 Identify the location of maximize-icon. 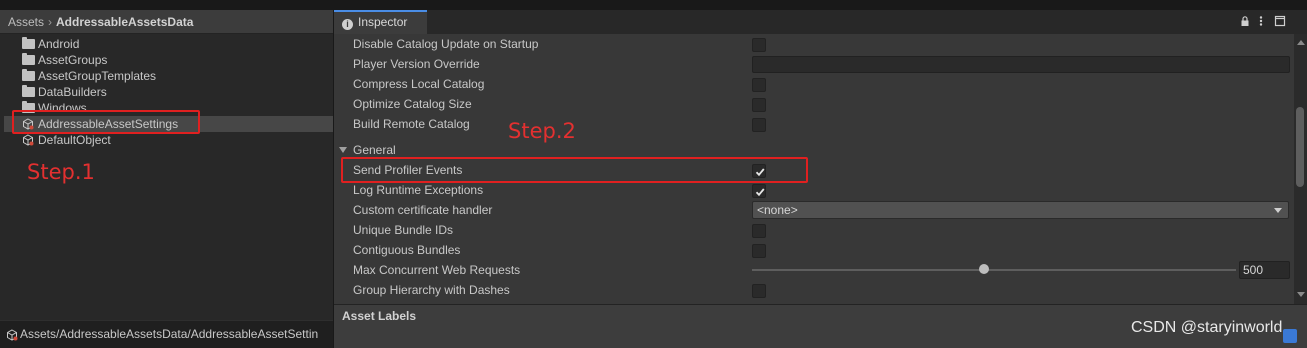
(1280, 21).